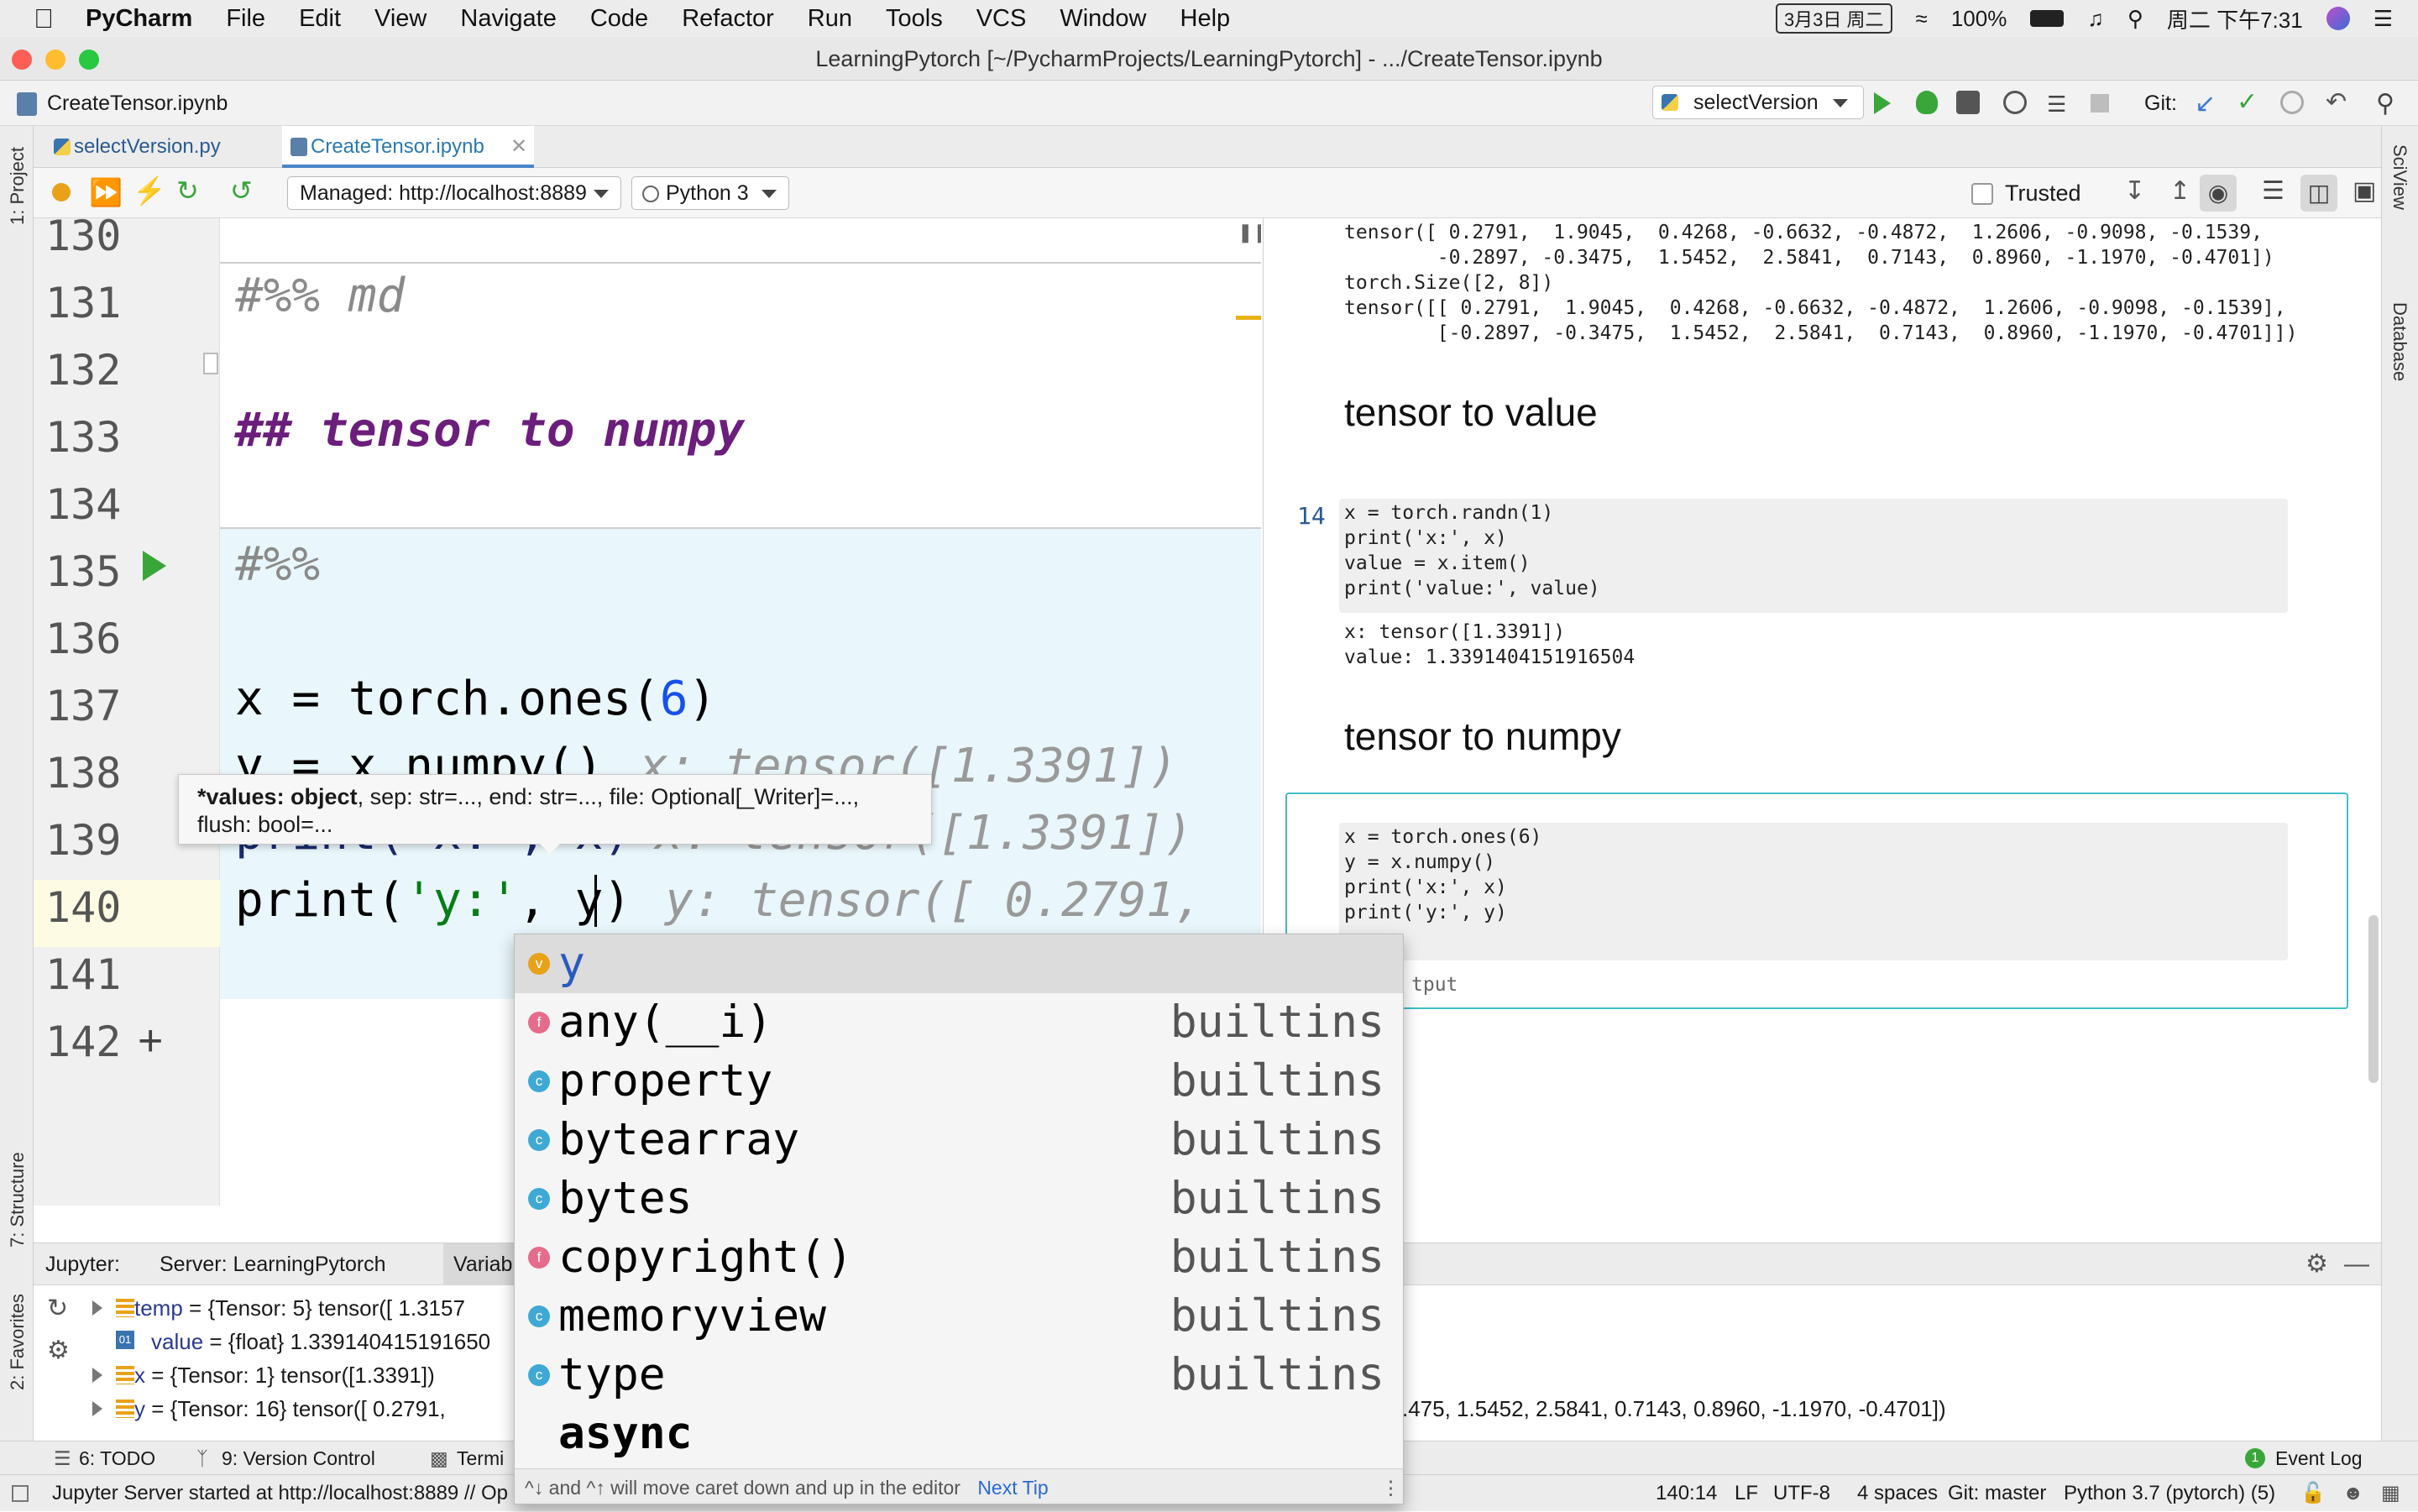 This screenshot has height=1512, width=2418. What do you see at coordinates (480, 1458) in the screenshot?
I see `terminal-tool-tab: Termi` at bounding box center [480, 1458].